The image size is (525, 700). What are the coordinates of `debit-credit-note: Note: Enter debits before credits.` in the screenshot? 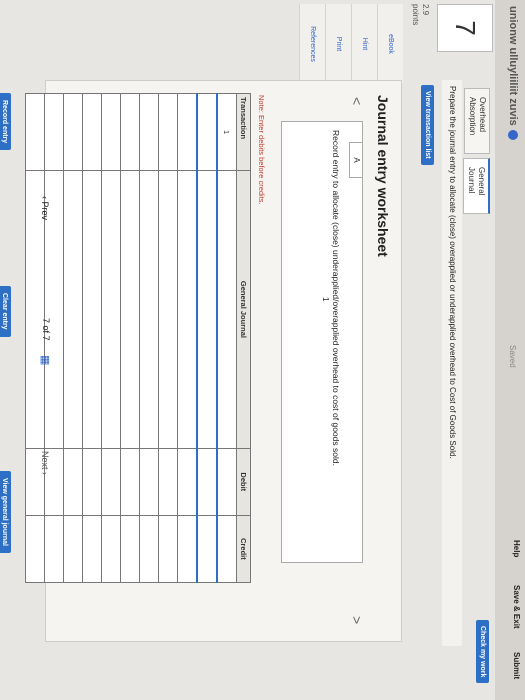 It's located at (261, 150).